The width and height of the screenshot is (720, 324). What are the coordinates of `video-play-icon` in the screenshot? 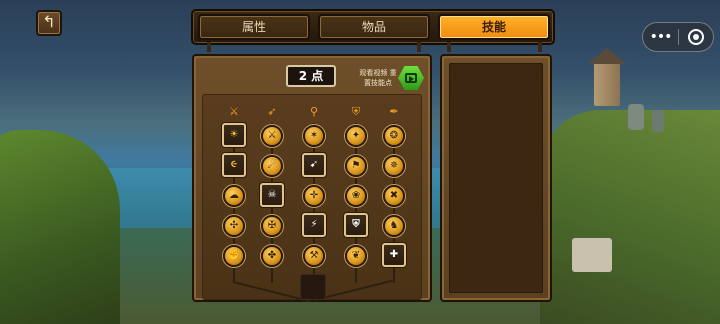 It's located at (411, 78).